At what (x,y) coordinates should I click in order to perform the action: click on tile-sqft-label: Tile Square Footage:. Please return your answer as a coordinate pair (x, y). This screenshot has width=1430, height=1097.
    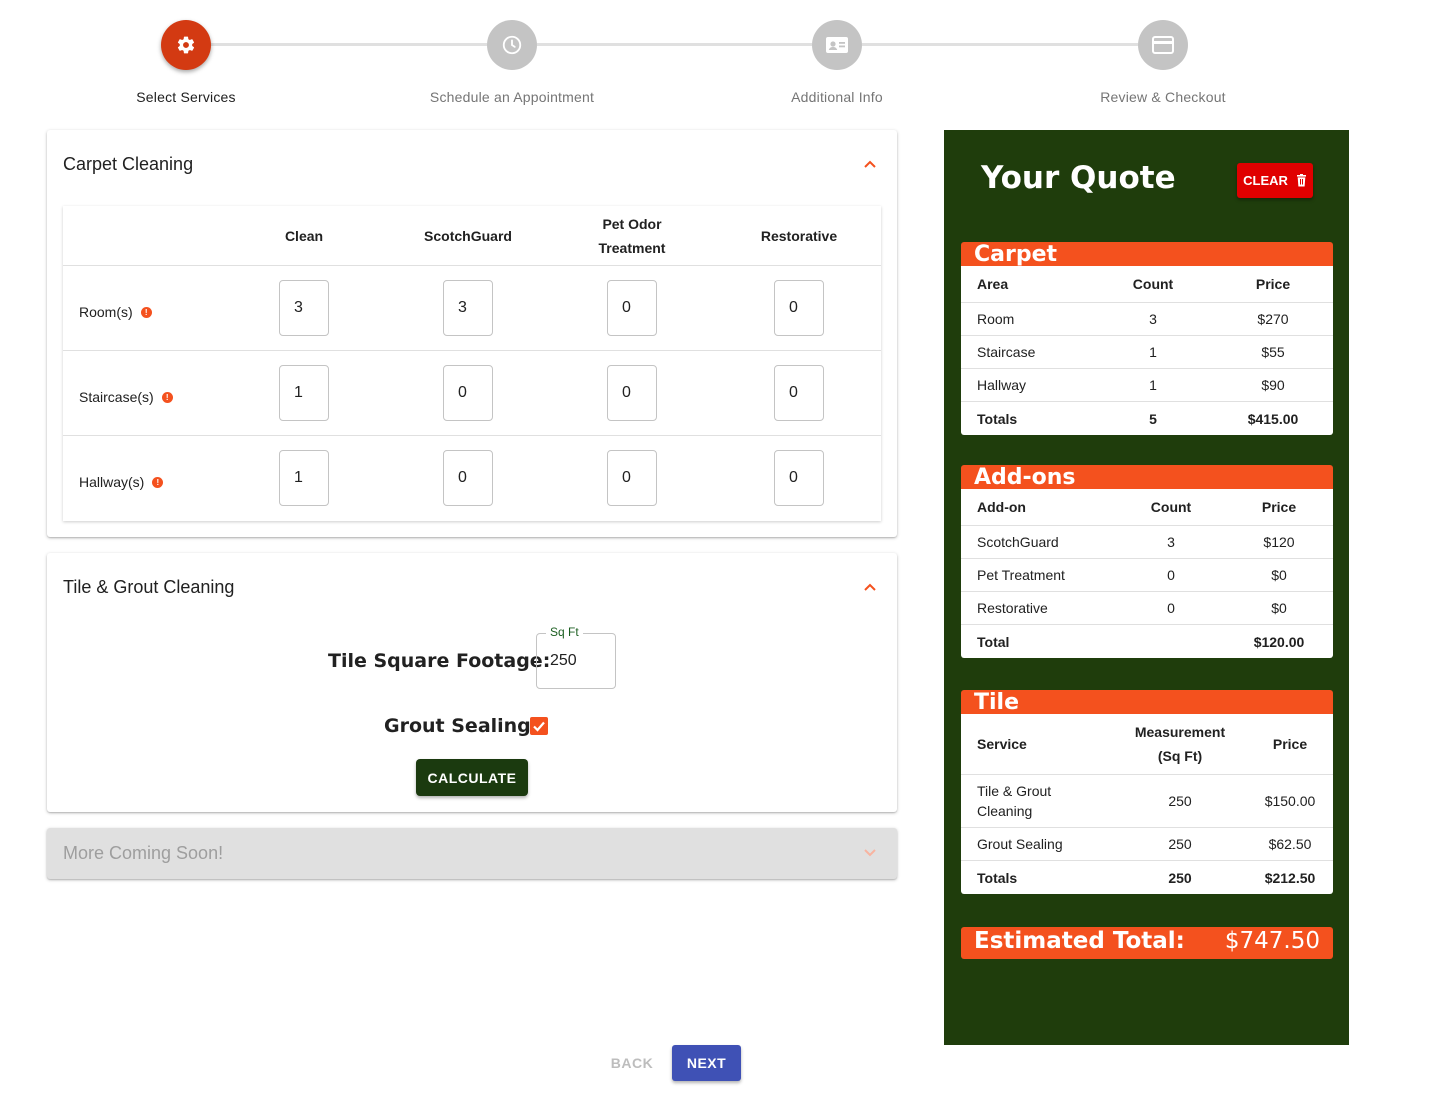
    Looking at the image, I should click on (439, 661).